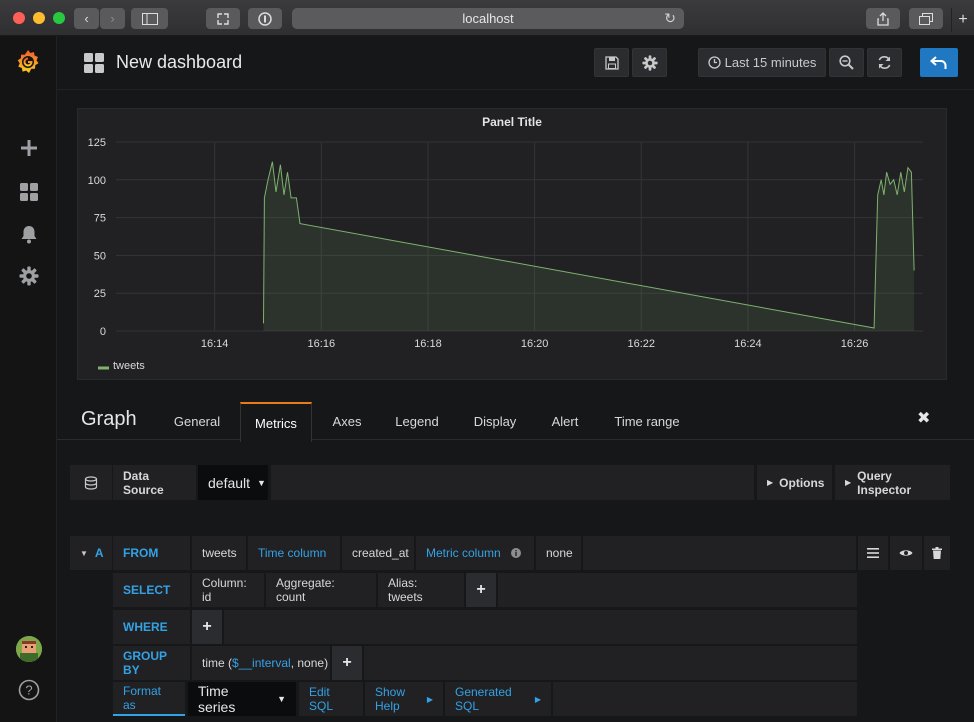  I want to click on query-ref-label: A, so click(99, 553).